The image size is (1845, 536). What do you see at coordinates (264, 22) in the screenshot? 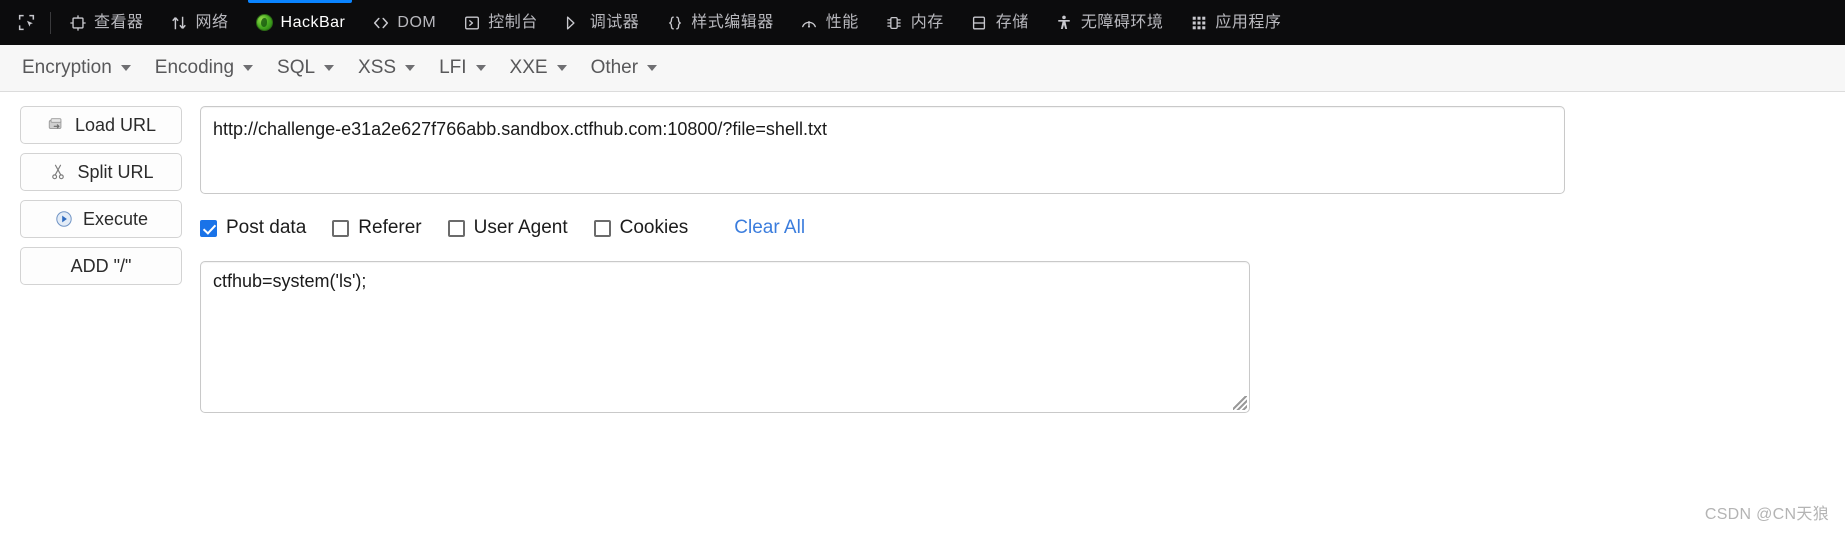
I see `firefox-logo-icon` at bounding box center [264, 22].